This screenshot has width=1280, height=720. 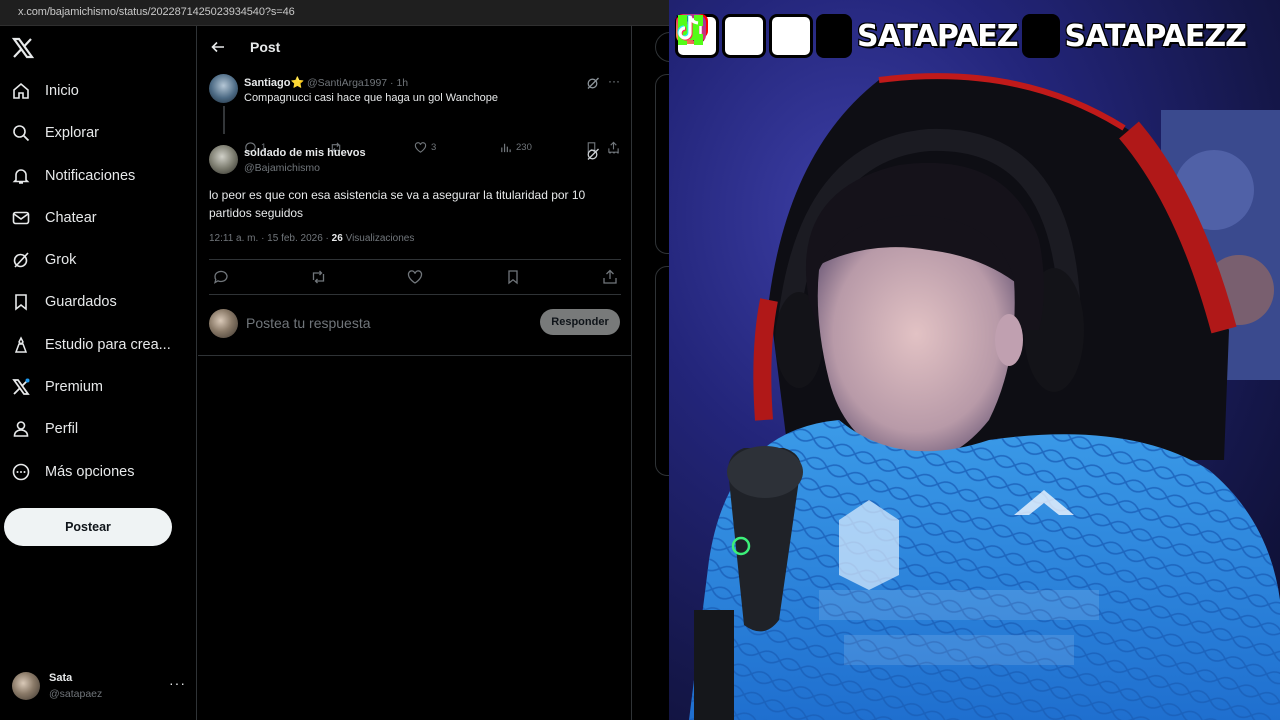 What do you see at coordinates (21, 387) in the screenshot?
I see `x-premium-icon` at bounding box center [21, 387].